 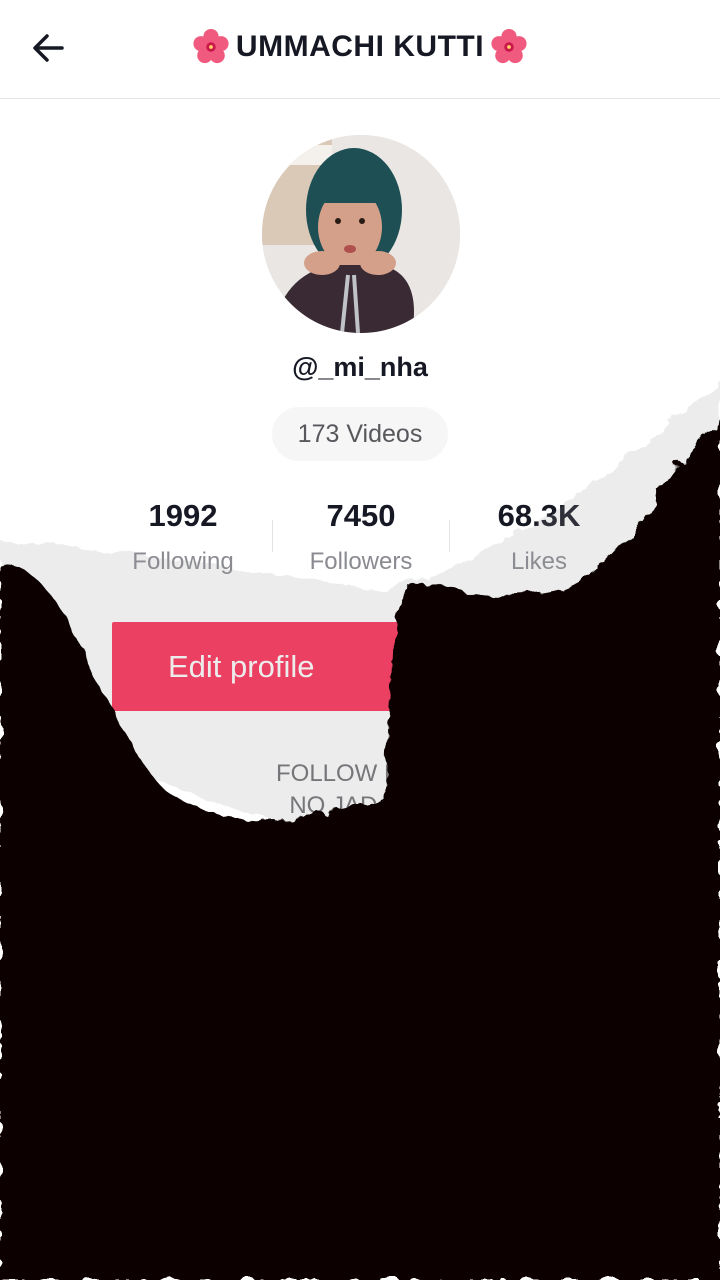 I want to click on top-bar: UMMACHI KUTTI, so click(x=360, y=49).